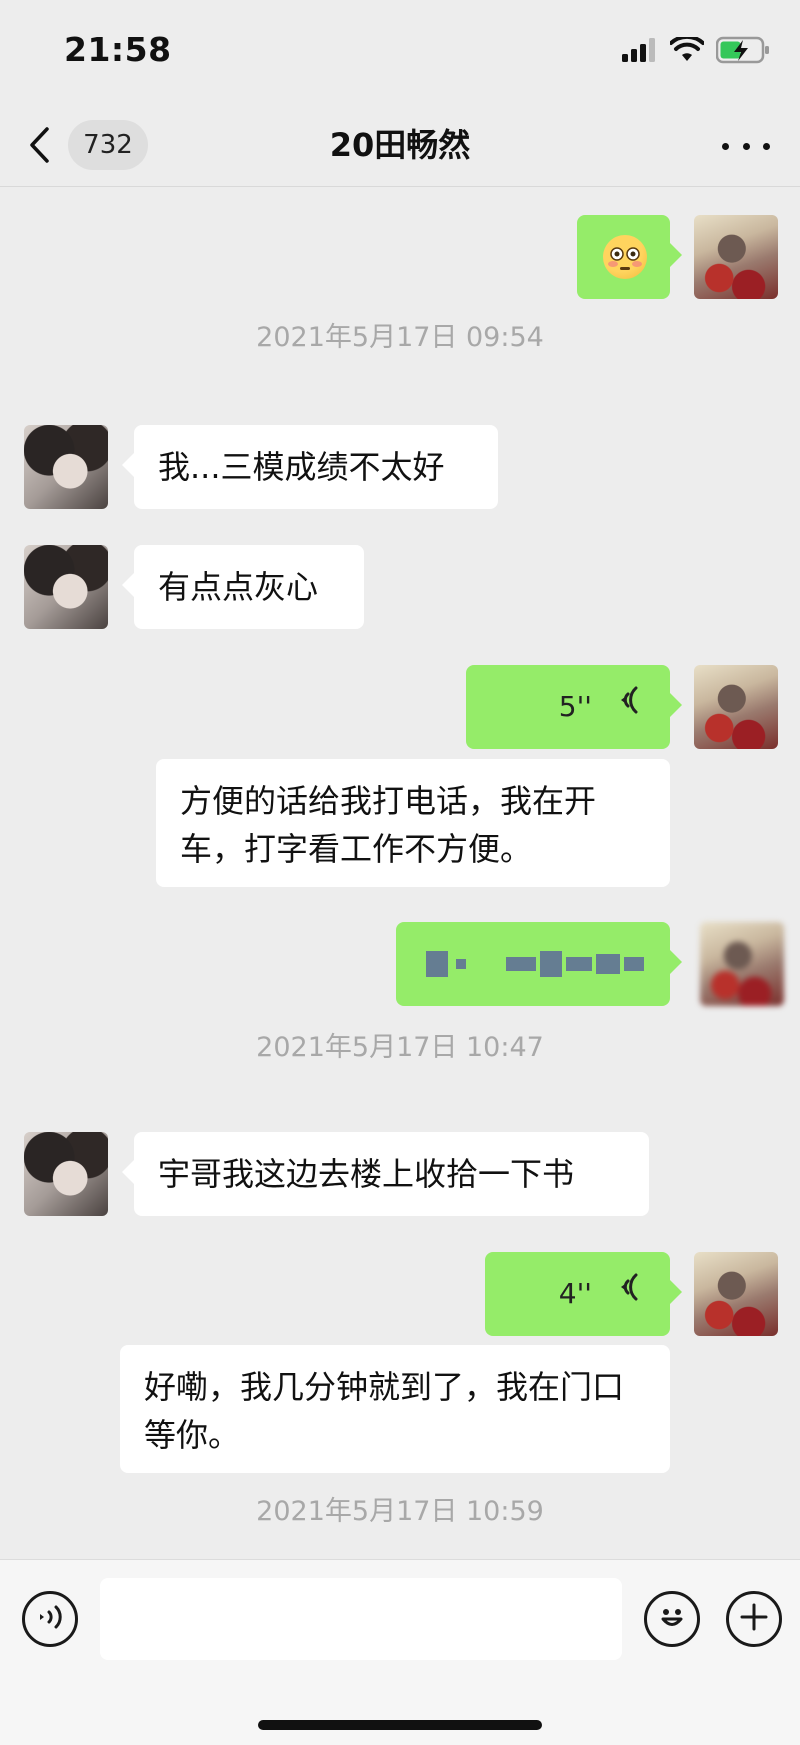  I want to click on flushed-face-icon, so click(625, 257).